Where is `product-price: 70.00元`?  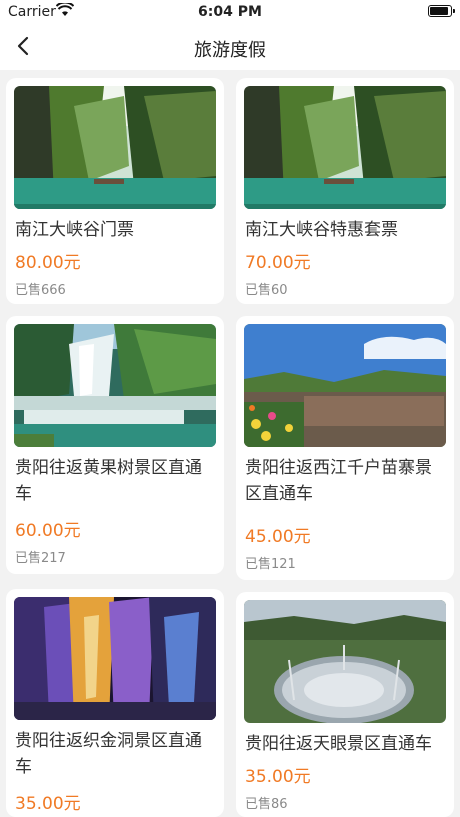
product-price: 70.00元 is located at coordinates (278, 263).